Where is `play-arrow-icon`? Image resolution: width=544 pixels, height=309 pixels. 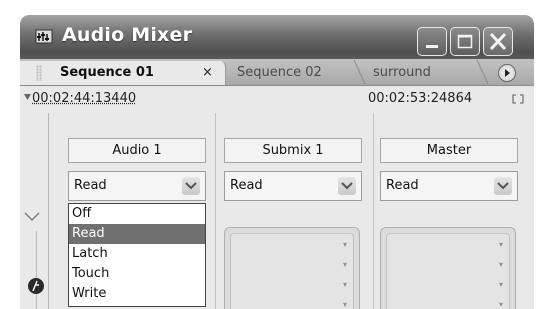 play-arrow-icon is located at coordinates (507, 73).